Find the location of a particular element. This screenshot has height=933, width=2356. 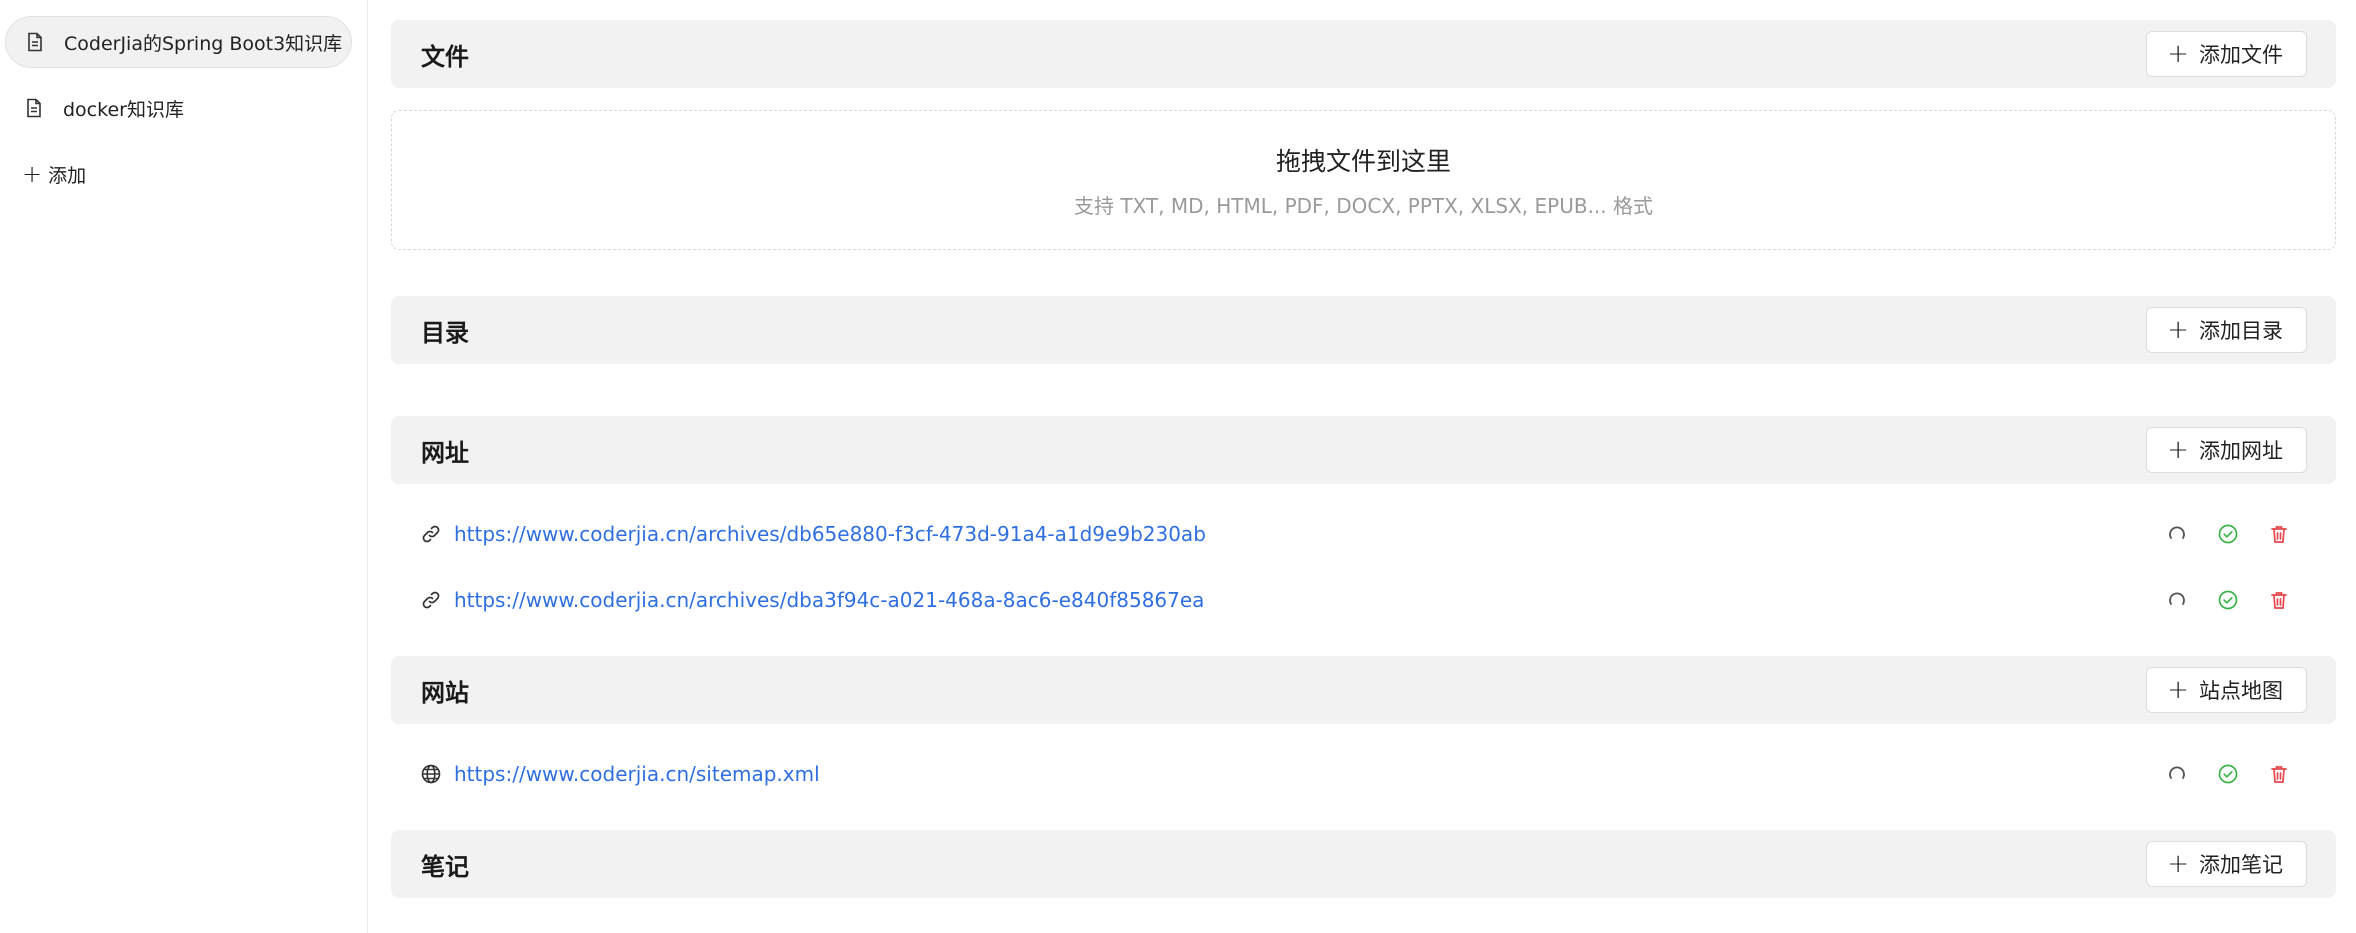

sites-section-title: 网站 is located at coordinates (445, 692).